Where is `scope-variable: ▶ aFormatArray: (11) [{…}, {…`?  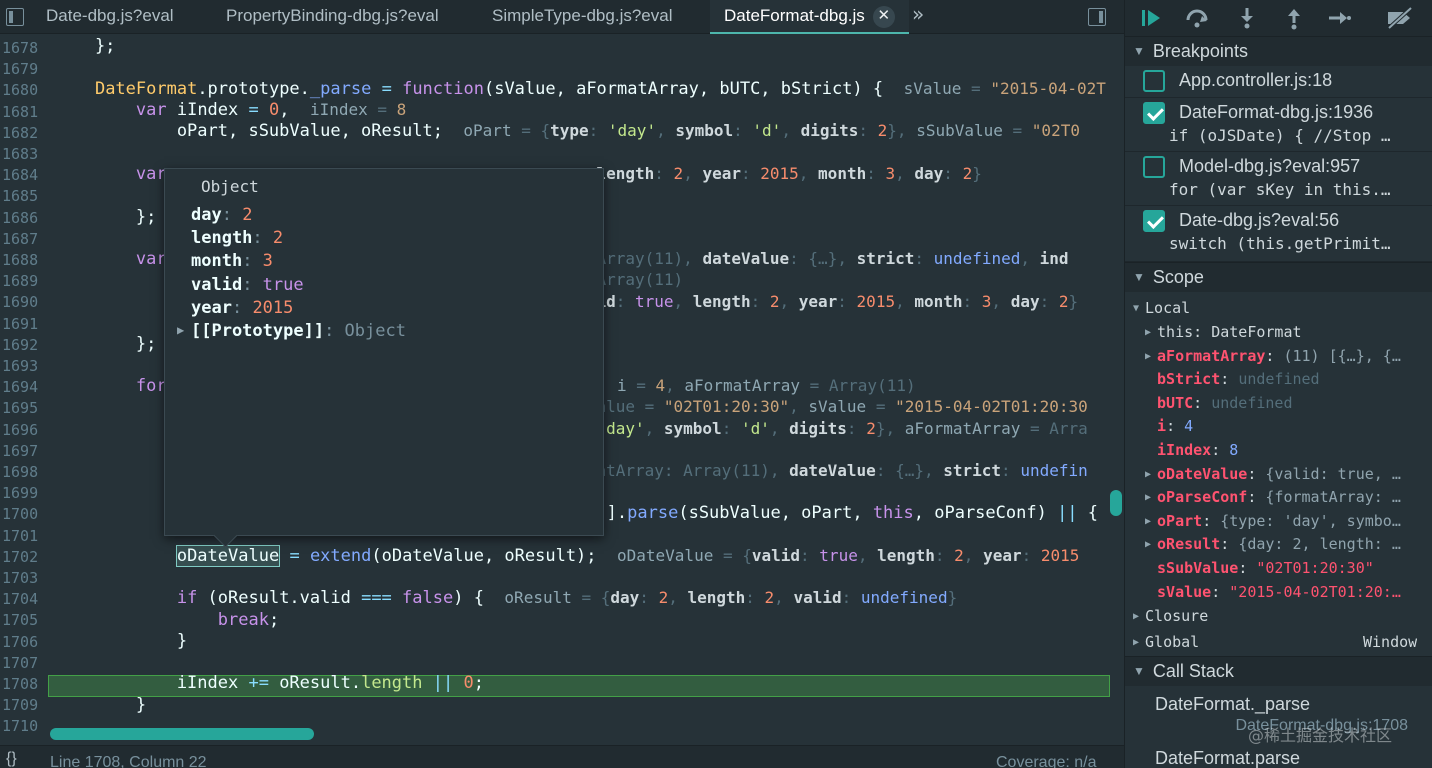
scope-variable: ▶ aFormatArray: (11) [{…}, {… is located at coordinates (1285, 356).